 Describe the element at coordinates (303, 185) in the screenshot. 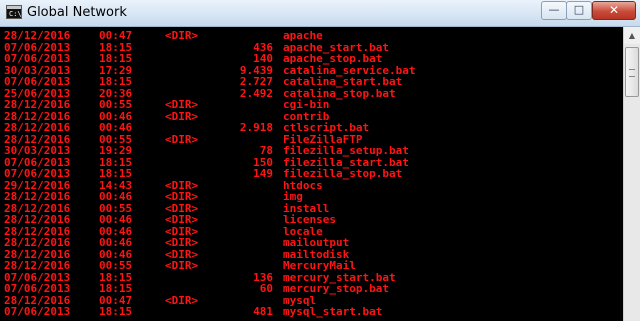

I see `listing-name: htdocs` at that location.